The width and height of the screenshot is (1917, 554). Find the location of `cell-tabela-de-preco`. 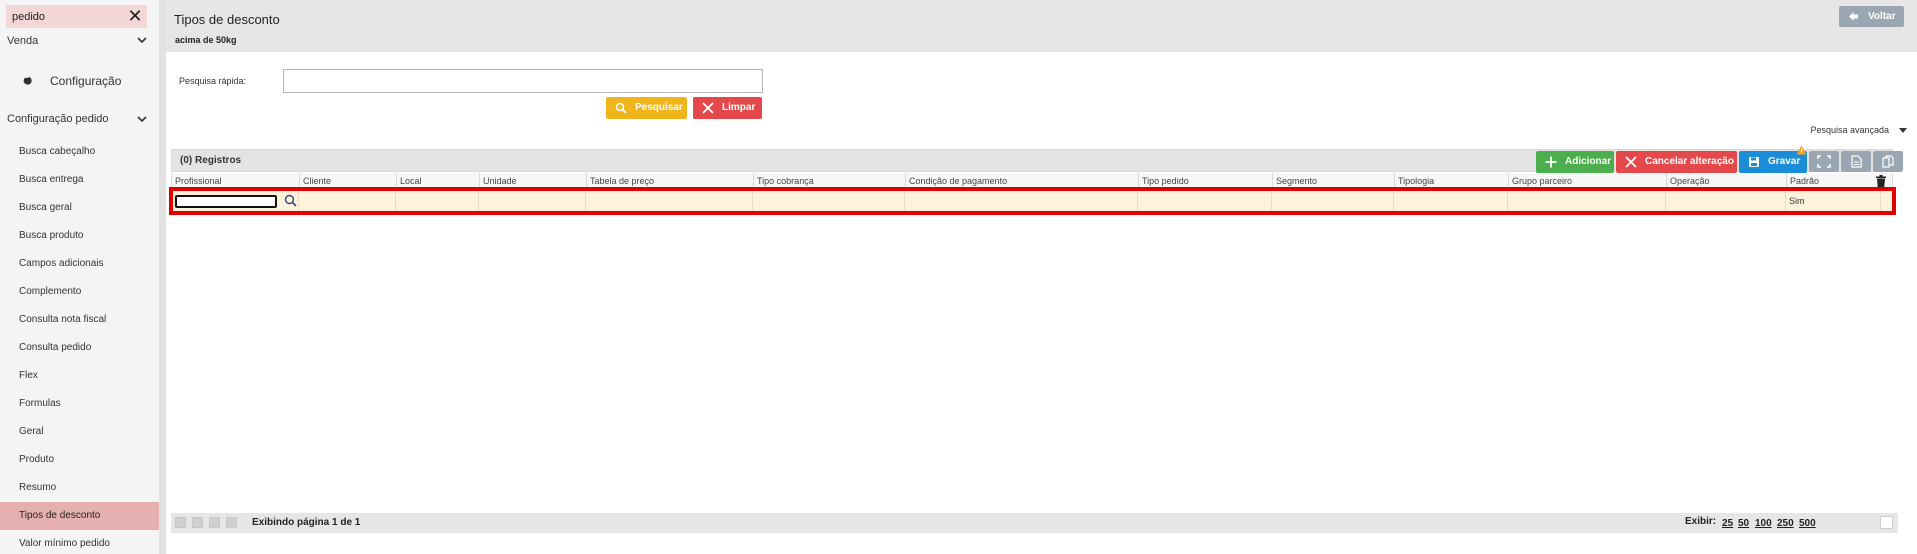

cell-tabela-de-preco is located at coordinates (669, 201).